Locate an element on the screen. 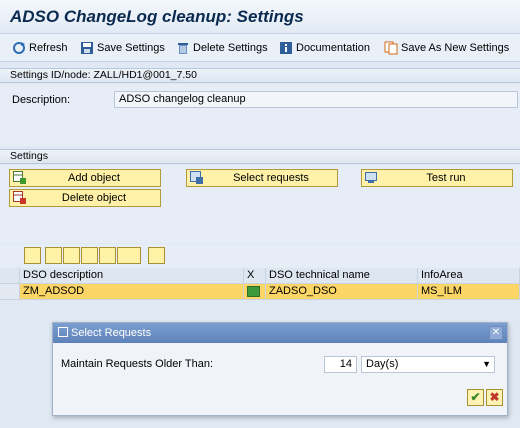 The height and width of the screenshot is (428, 520). save-as-new-settings-label: Save As New Settings is located at coordinates (455, 48).